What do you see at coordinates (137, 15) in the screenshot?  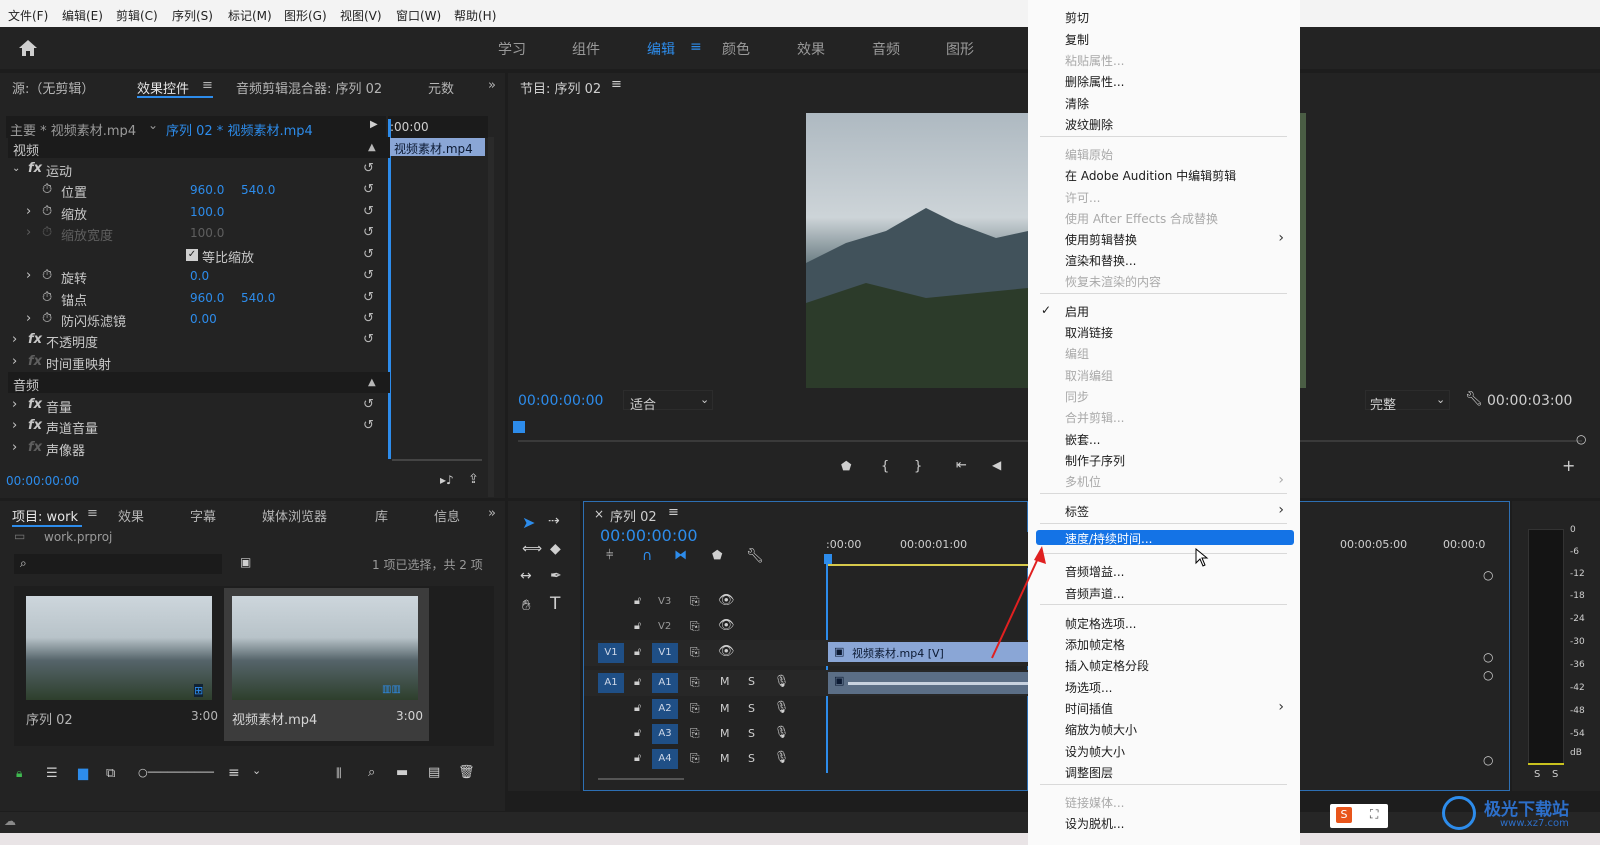 I see `menu-clip: 剪辑(C)` at bounding box center [137, 15].